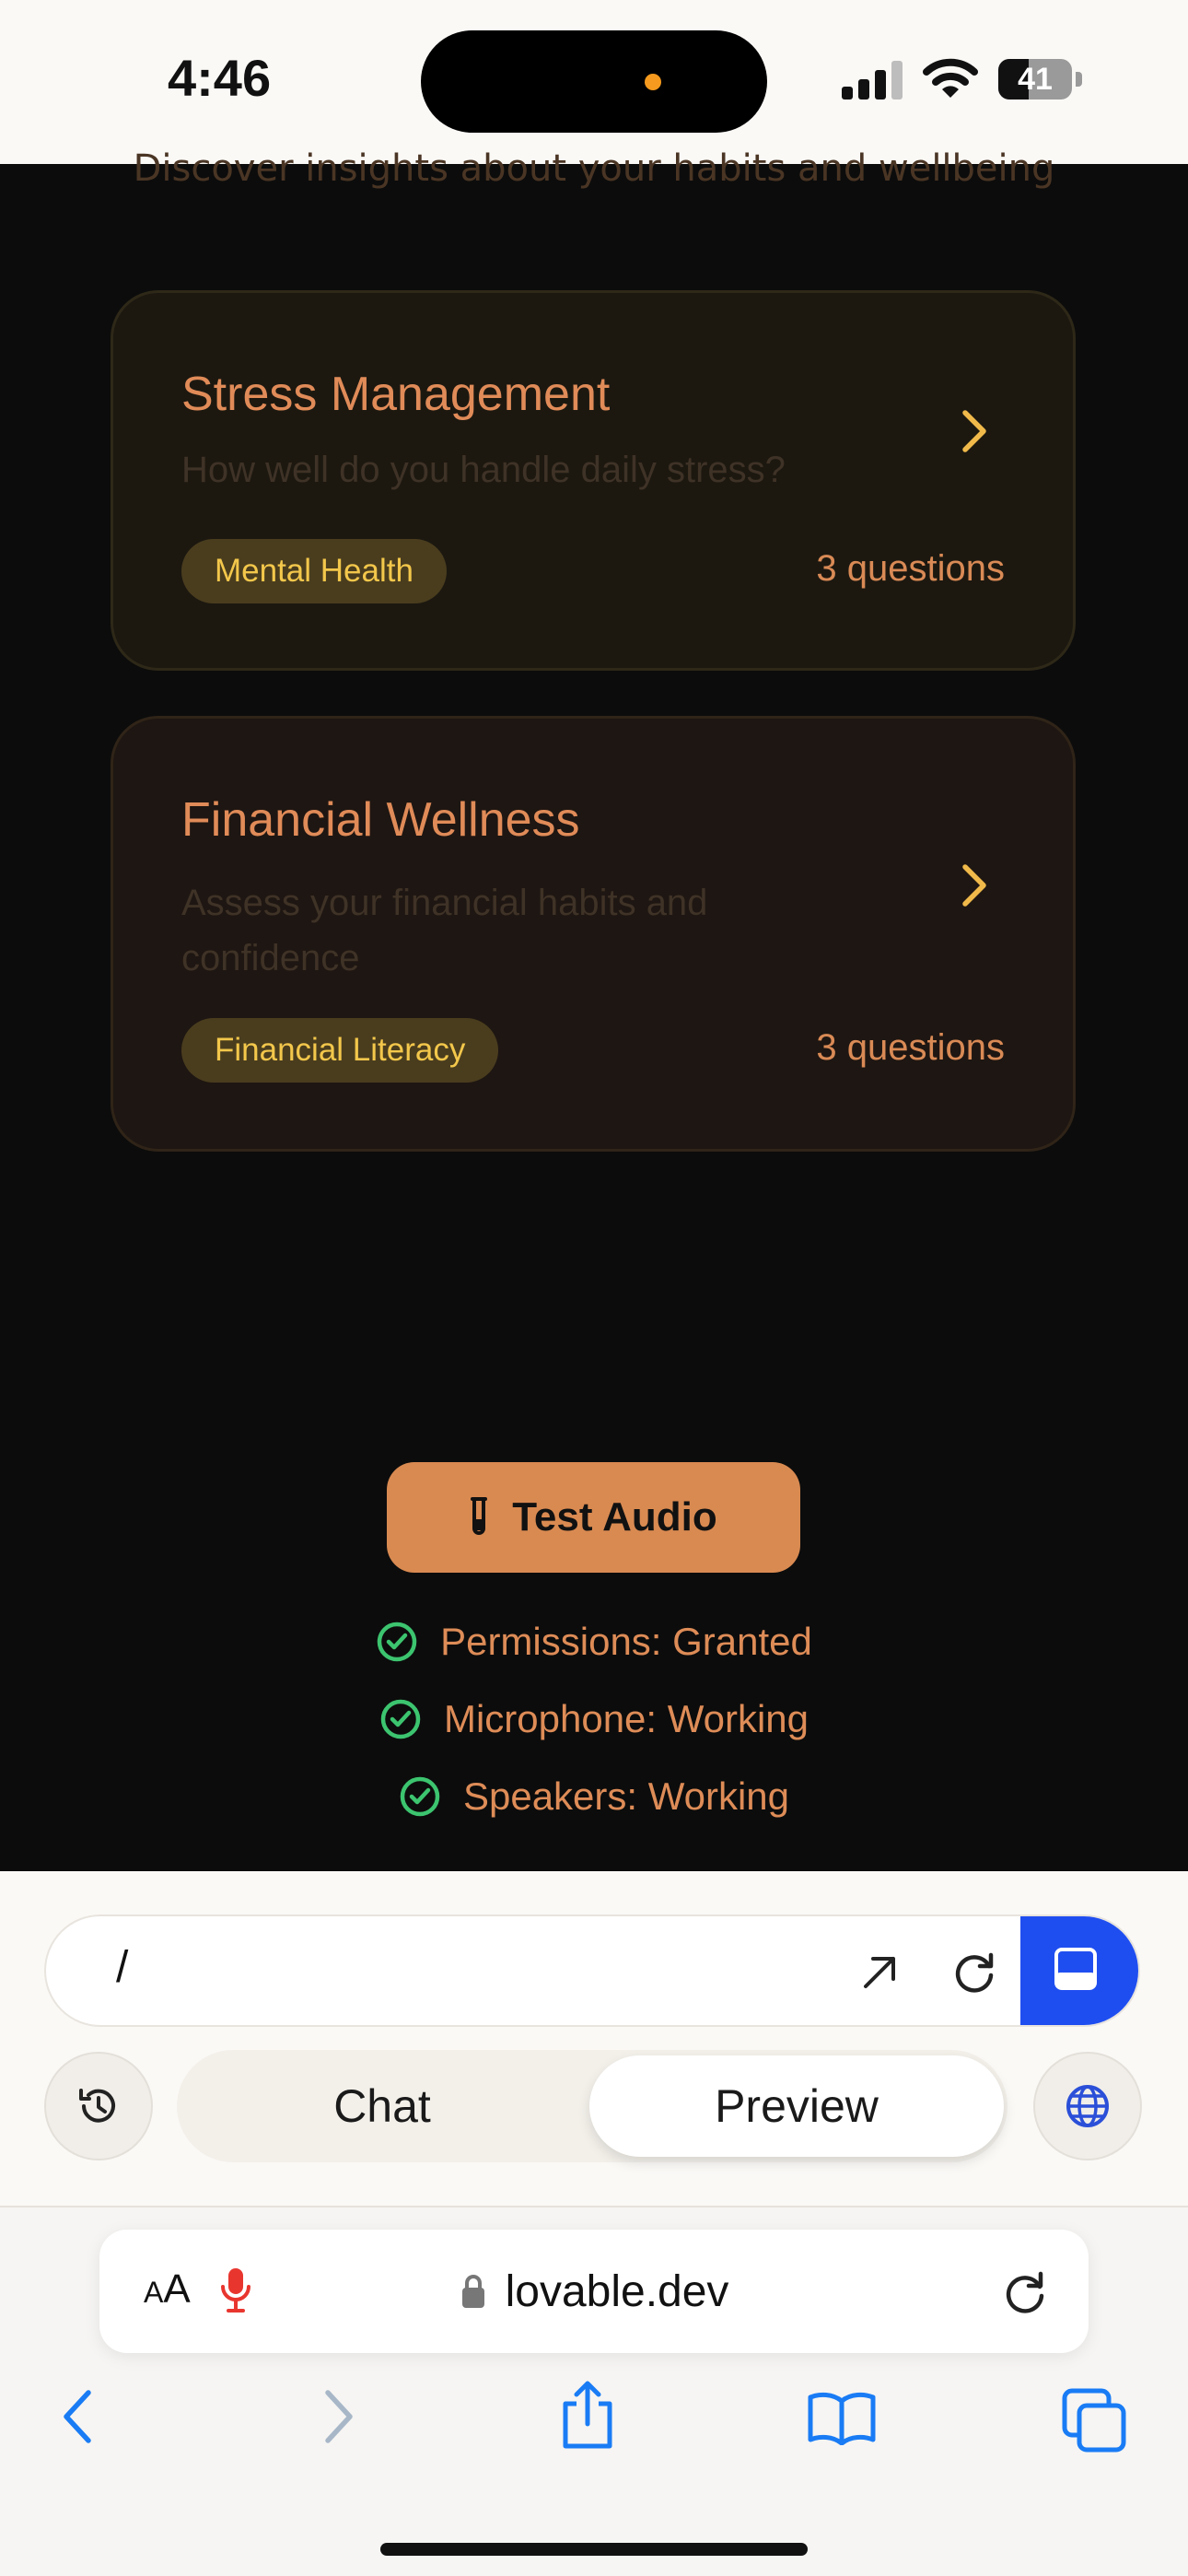 The width and height of the screenshot is (1188, 2576). I want to click on back-icon, so click(79, 2416).